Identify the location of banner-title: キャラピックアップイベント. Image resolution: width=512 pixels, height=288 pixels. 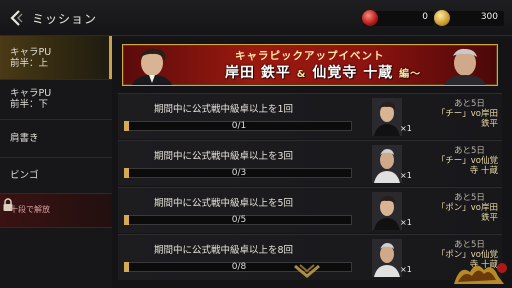
(310, 56).